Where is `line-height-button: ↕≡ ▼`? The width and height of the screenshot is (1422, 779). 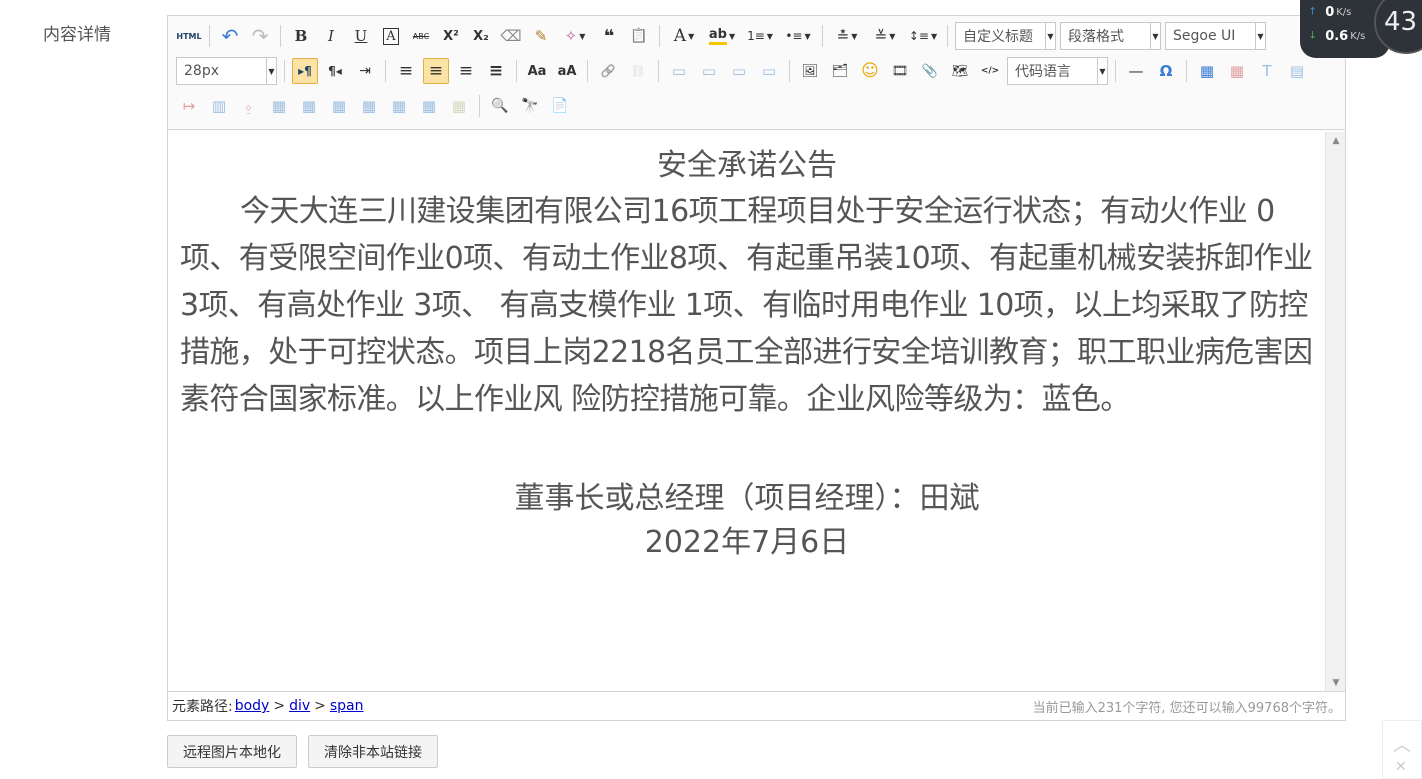 line-height-button: ↕≡ ▼ is located at coordinates (923, 36).